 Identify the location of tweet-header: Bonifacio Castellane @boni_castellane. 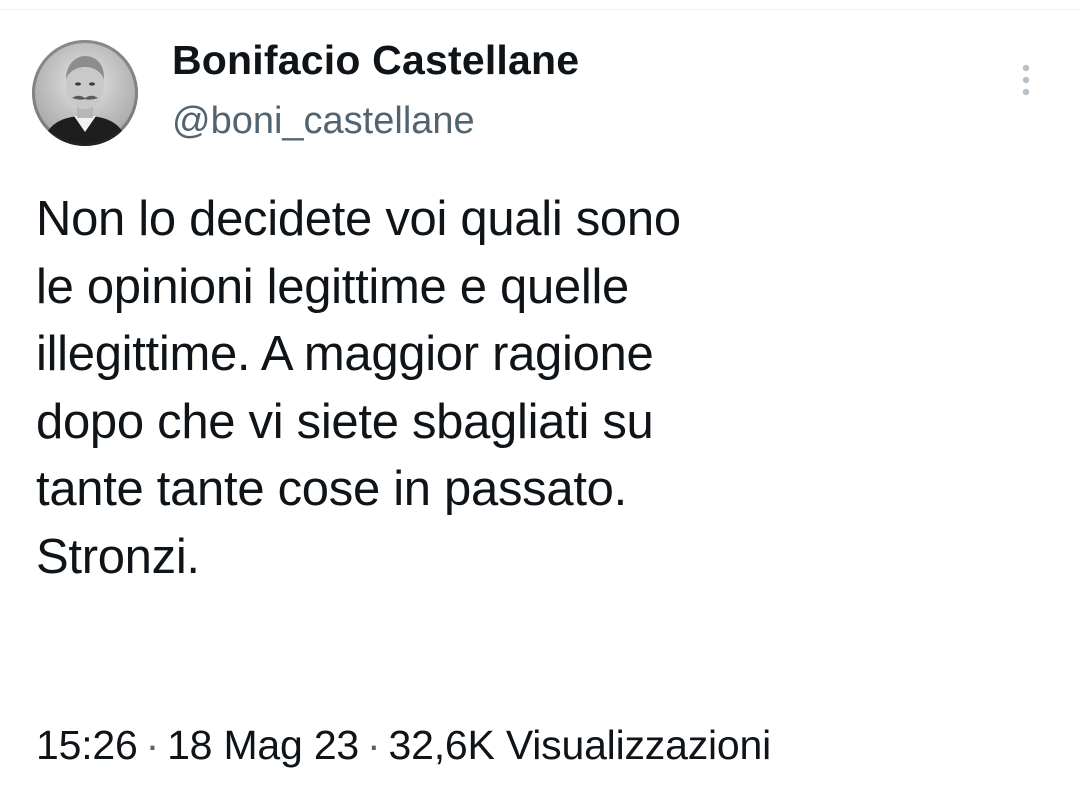
(540, 94).